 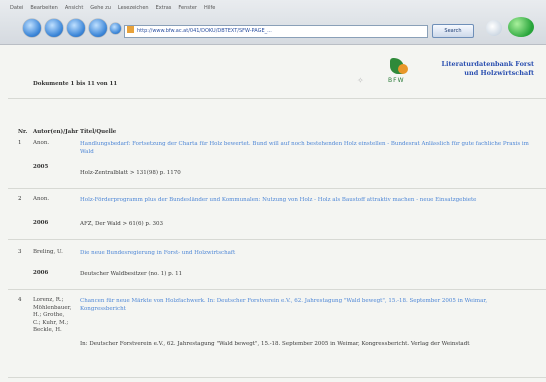 What do you see at coordinates (121, 224) in the screenshot?
I see `row-source: AFZ, Der Wald > 61(6) p. 303` at bounding box center [121, 224].